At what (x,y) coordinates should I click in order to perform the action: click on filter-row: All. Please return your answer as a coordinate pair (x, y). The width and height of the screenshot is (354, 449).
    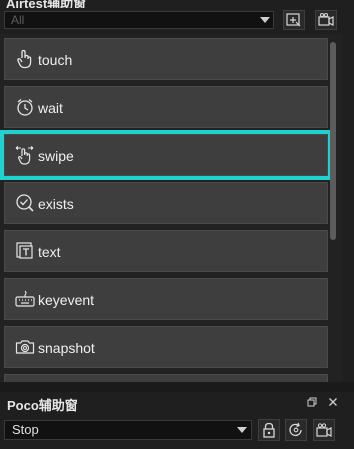
    Looking at the image, I should click on (177, 21).